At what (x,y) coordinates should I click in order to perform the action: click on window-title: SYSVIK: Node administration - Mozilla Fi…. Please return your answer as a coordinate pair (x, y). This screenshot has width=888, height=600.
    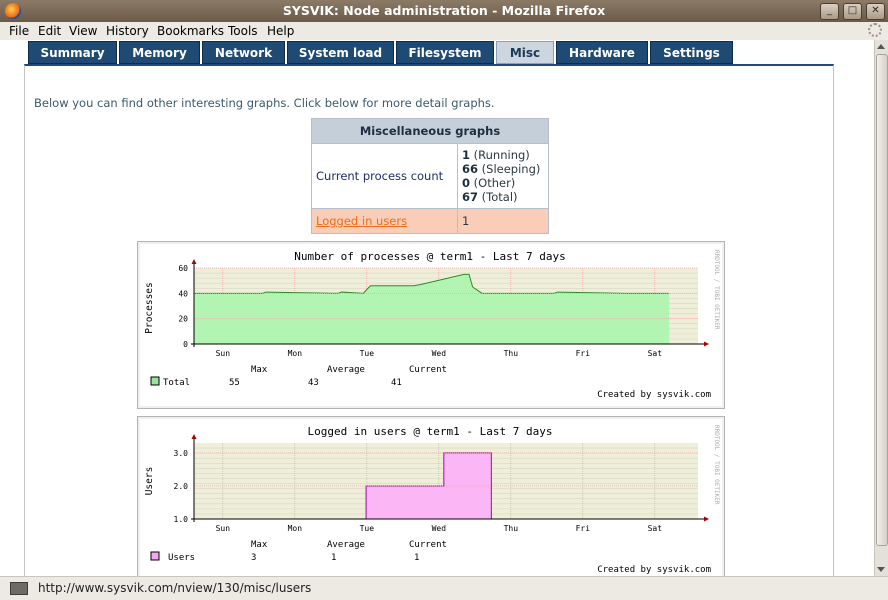
    Looking at the image, I should click on (444, 10).